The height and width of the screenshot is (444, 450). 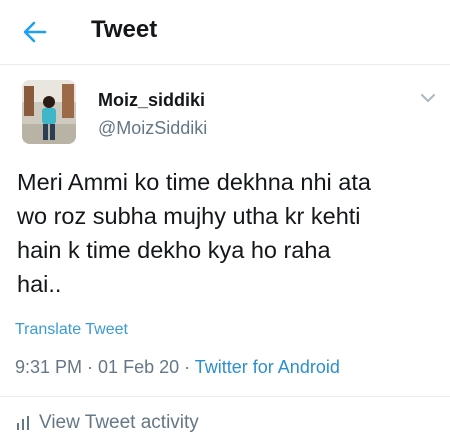 I want to click on back-button, so click(x=35, y=32).